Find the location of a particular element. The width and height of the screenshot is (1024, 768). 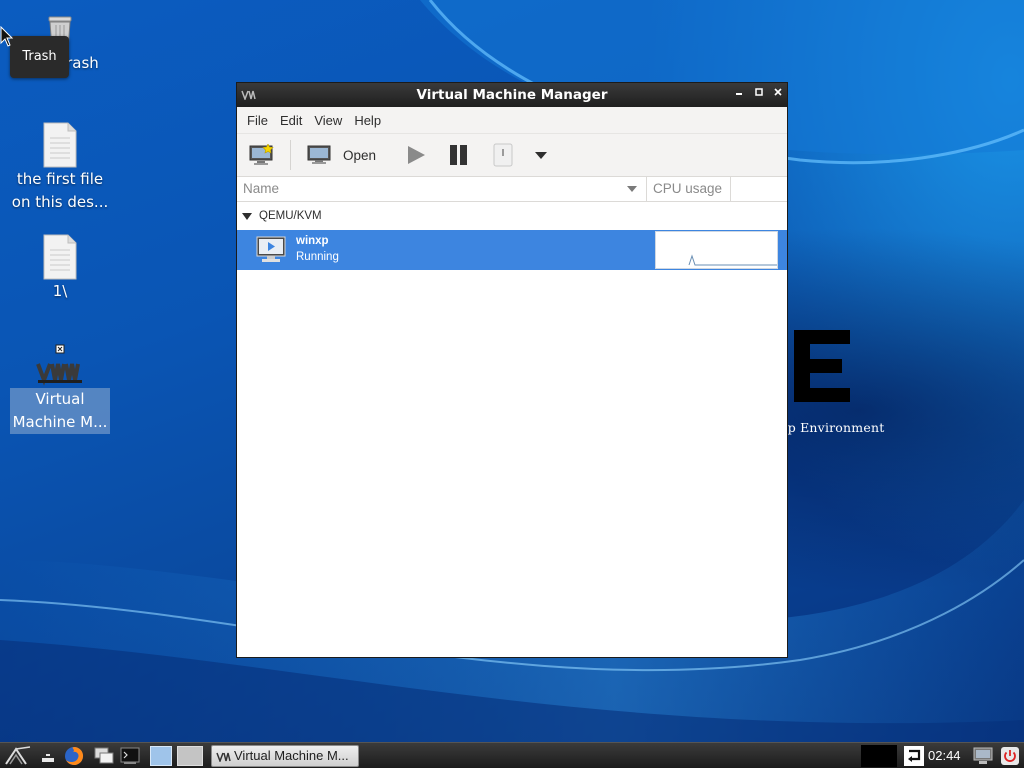

maximize-icon is located at coordinates (759, 92).